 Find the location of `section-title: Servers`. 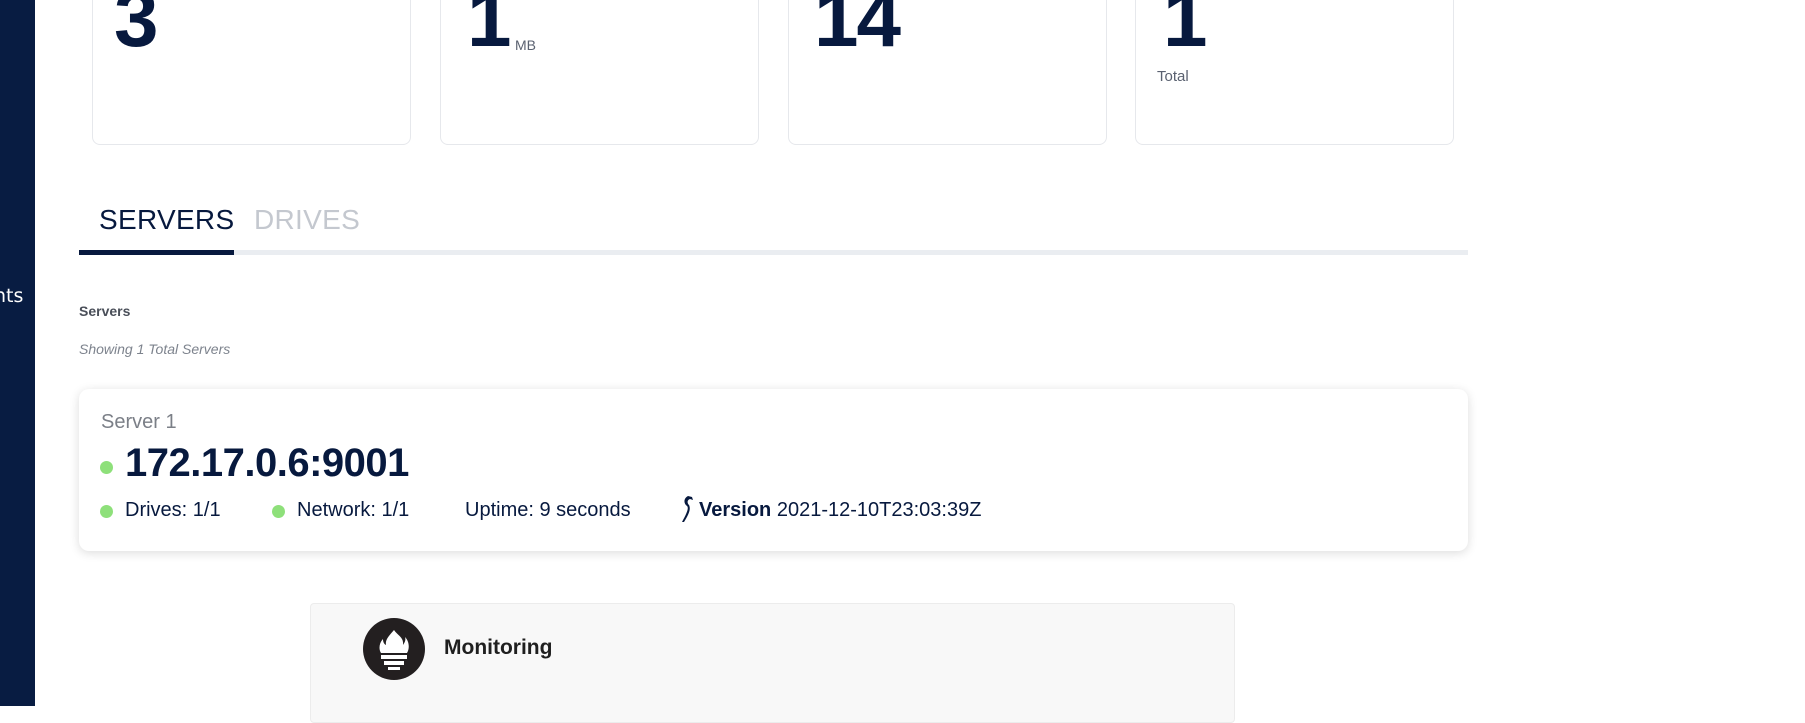

section-title: Servers is located at coordinates (105, 311).